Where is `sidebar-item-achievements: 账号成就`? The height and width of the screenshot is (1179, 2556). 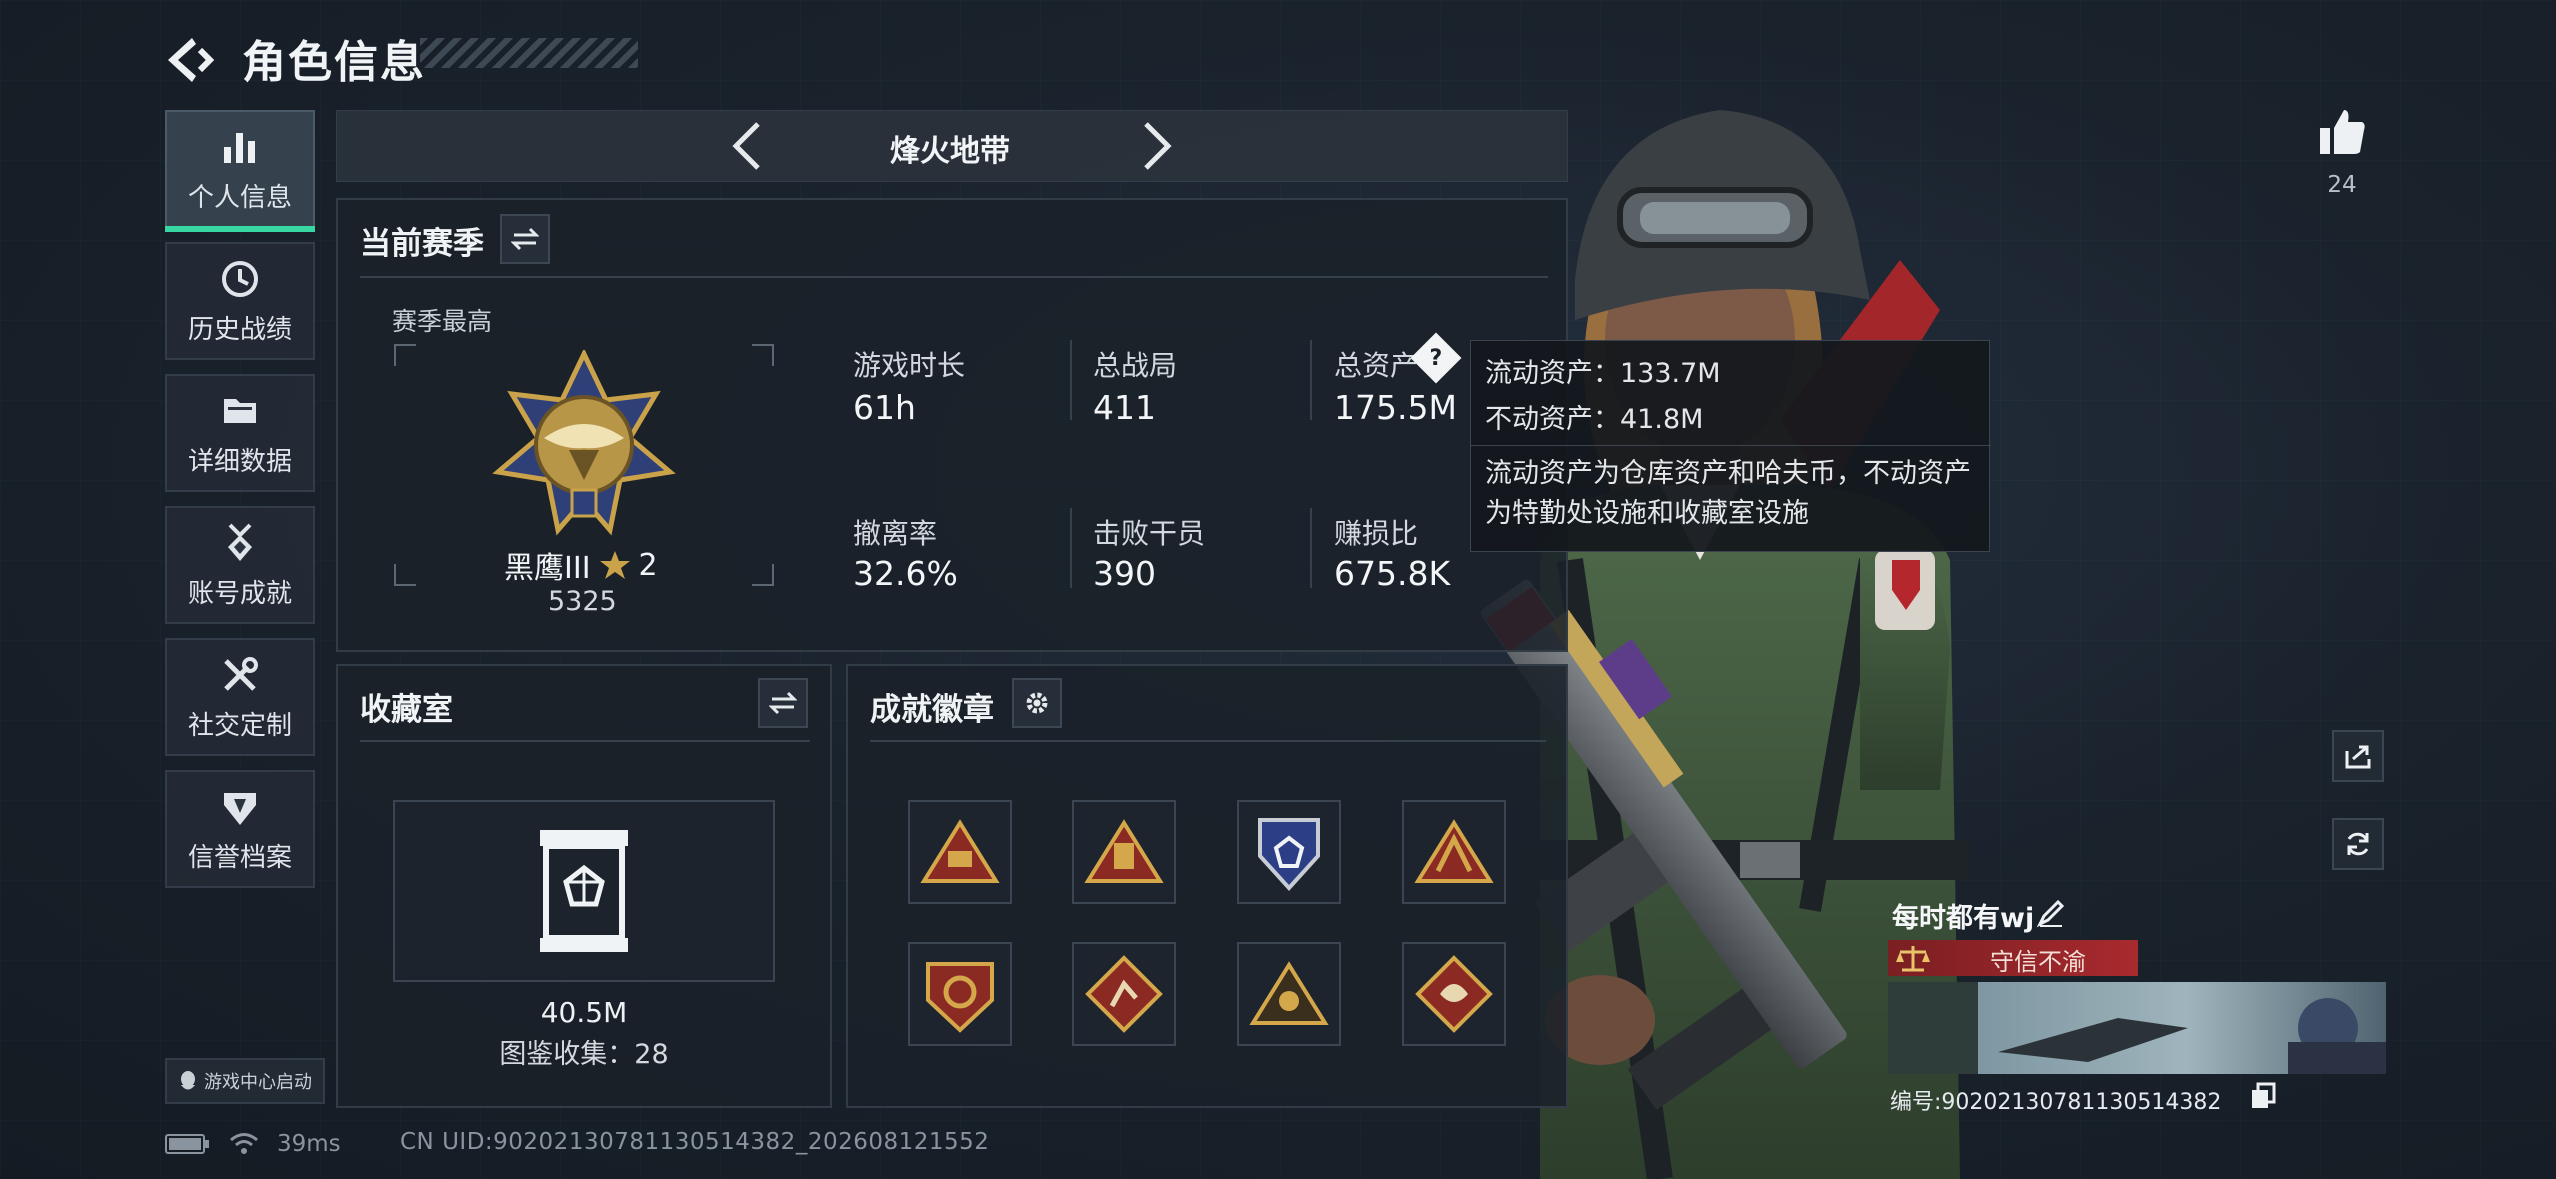
sidebar-item-achievements: 账号成就 is located at coordinates (240, 565).